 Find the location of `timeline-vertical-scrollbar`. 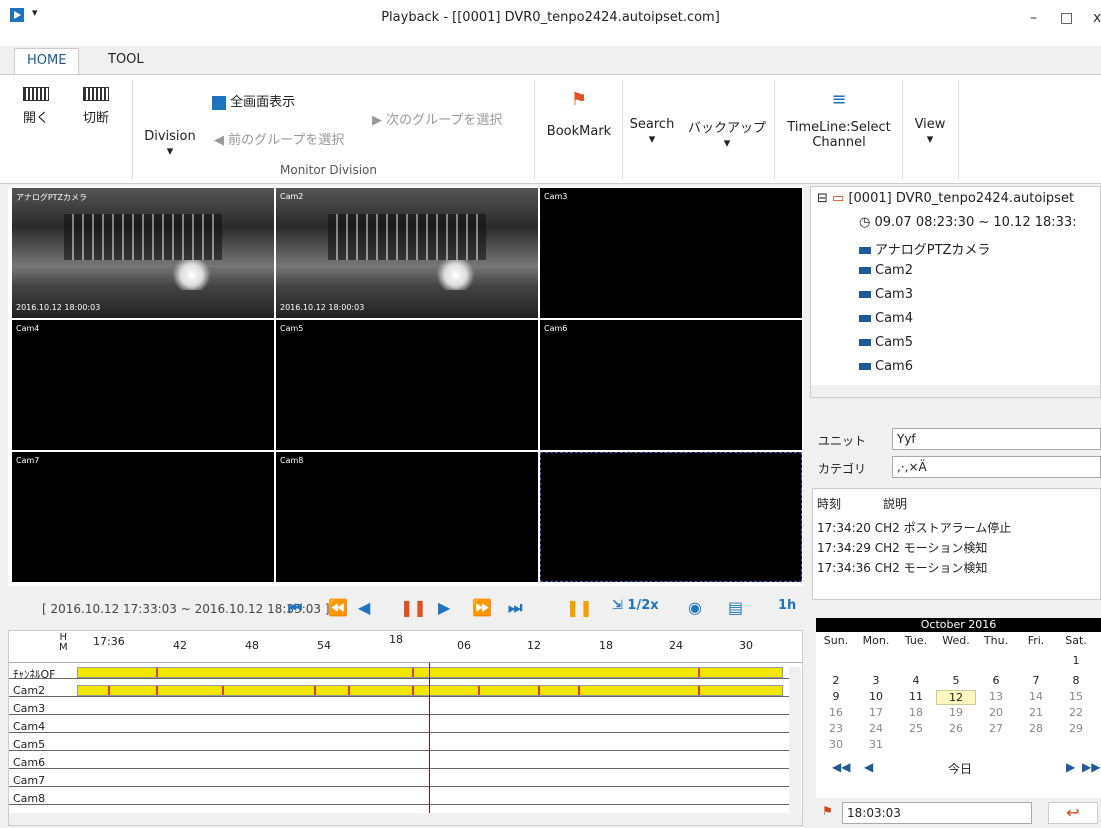

timeline-vertical-scrollbar is located at coordinates (795, 741).